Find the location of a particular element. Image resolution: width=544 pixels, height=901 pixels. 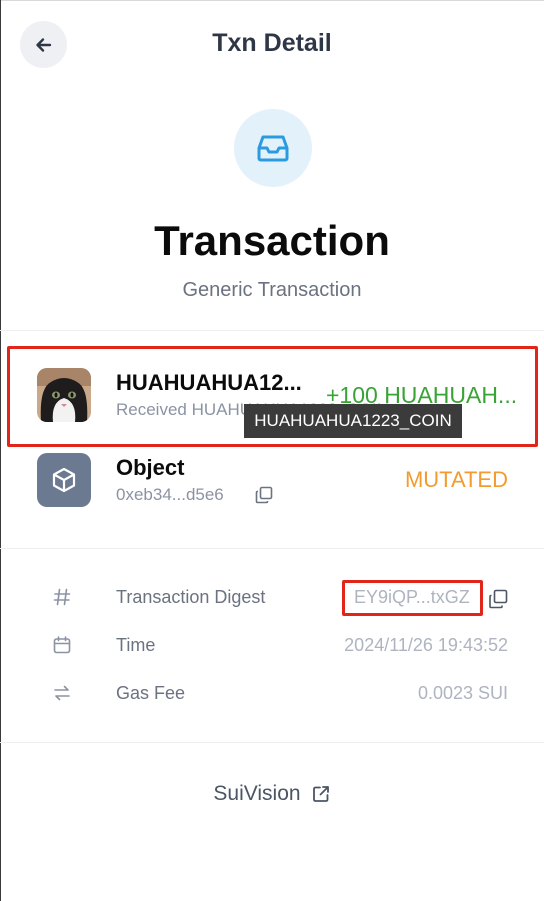

detail-row-time: Time 2024/11/26 19:43:52 is located at coordinates (272, 646).